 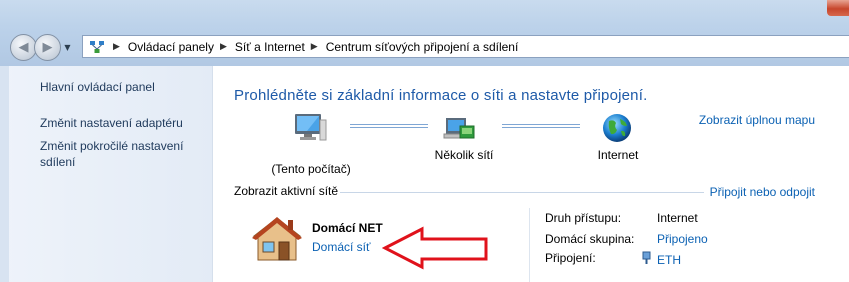 What do you see at coordinates (57, 162) in the screenshot?
I see `link-change-advanced-sharing-cont: sdílení` at bounding box center [57, 162].